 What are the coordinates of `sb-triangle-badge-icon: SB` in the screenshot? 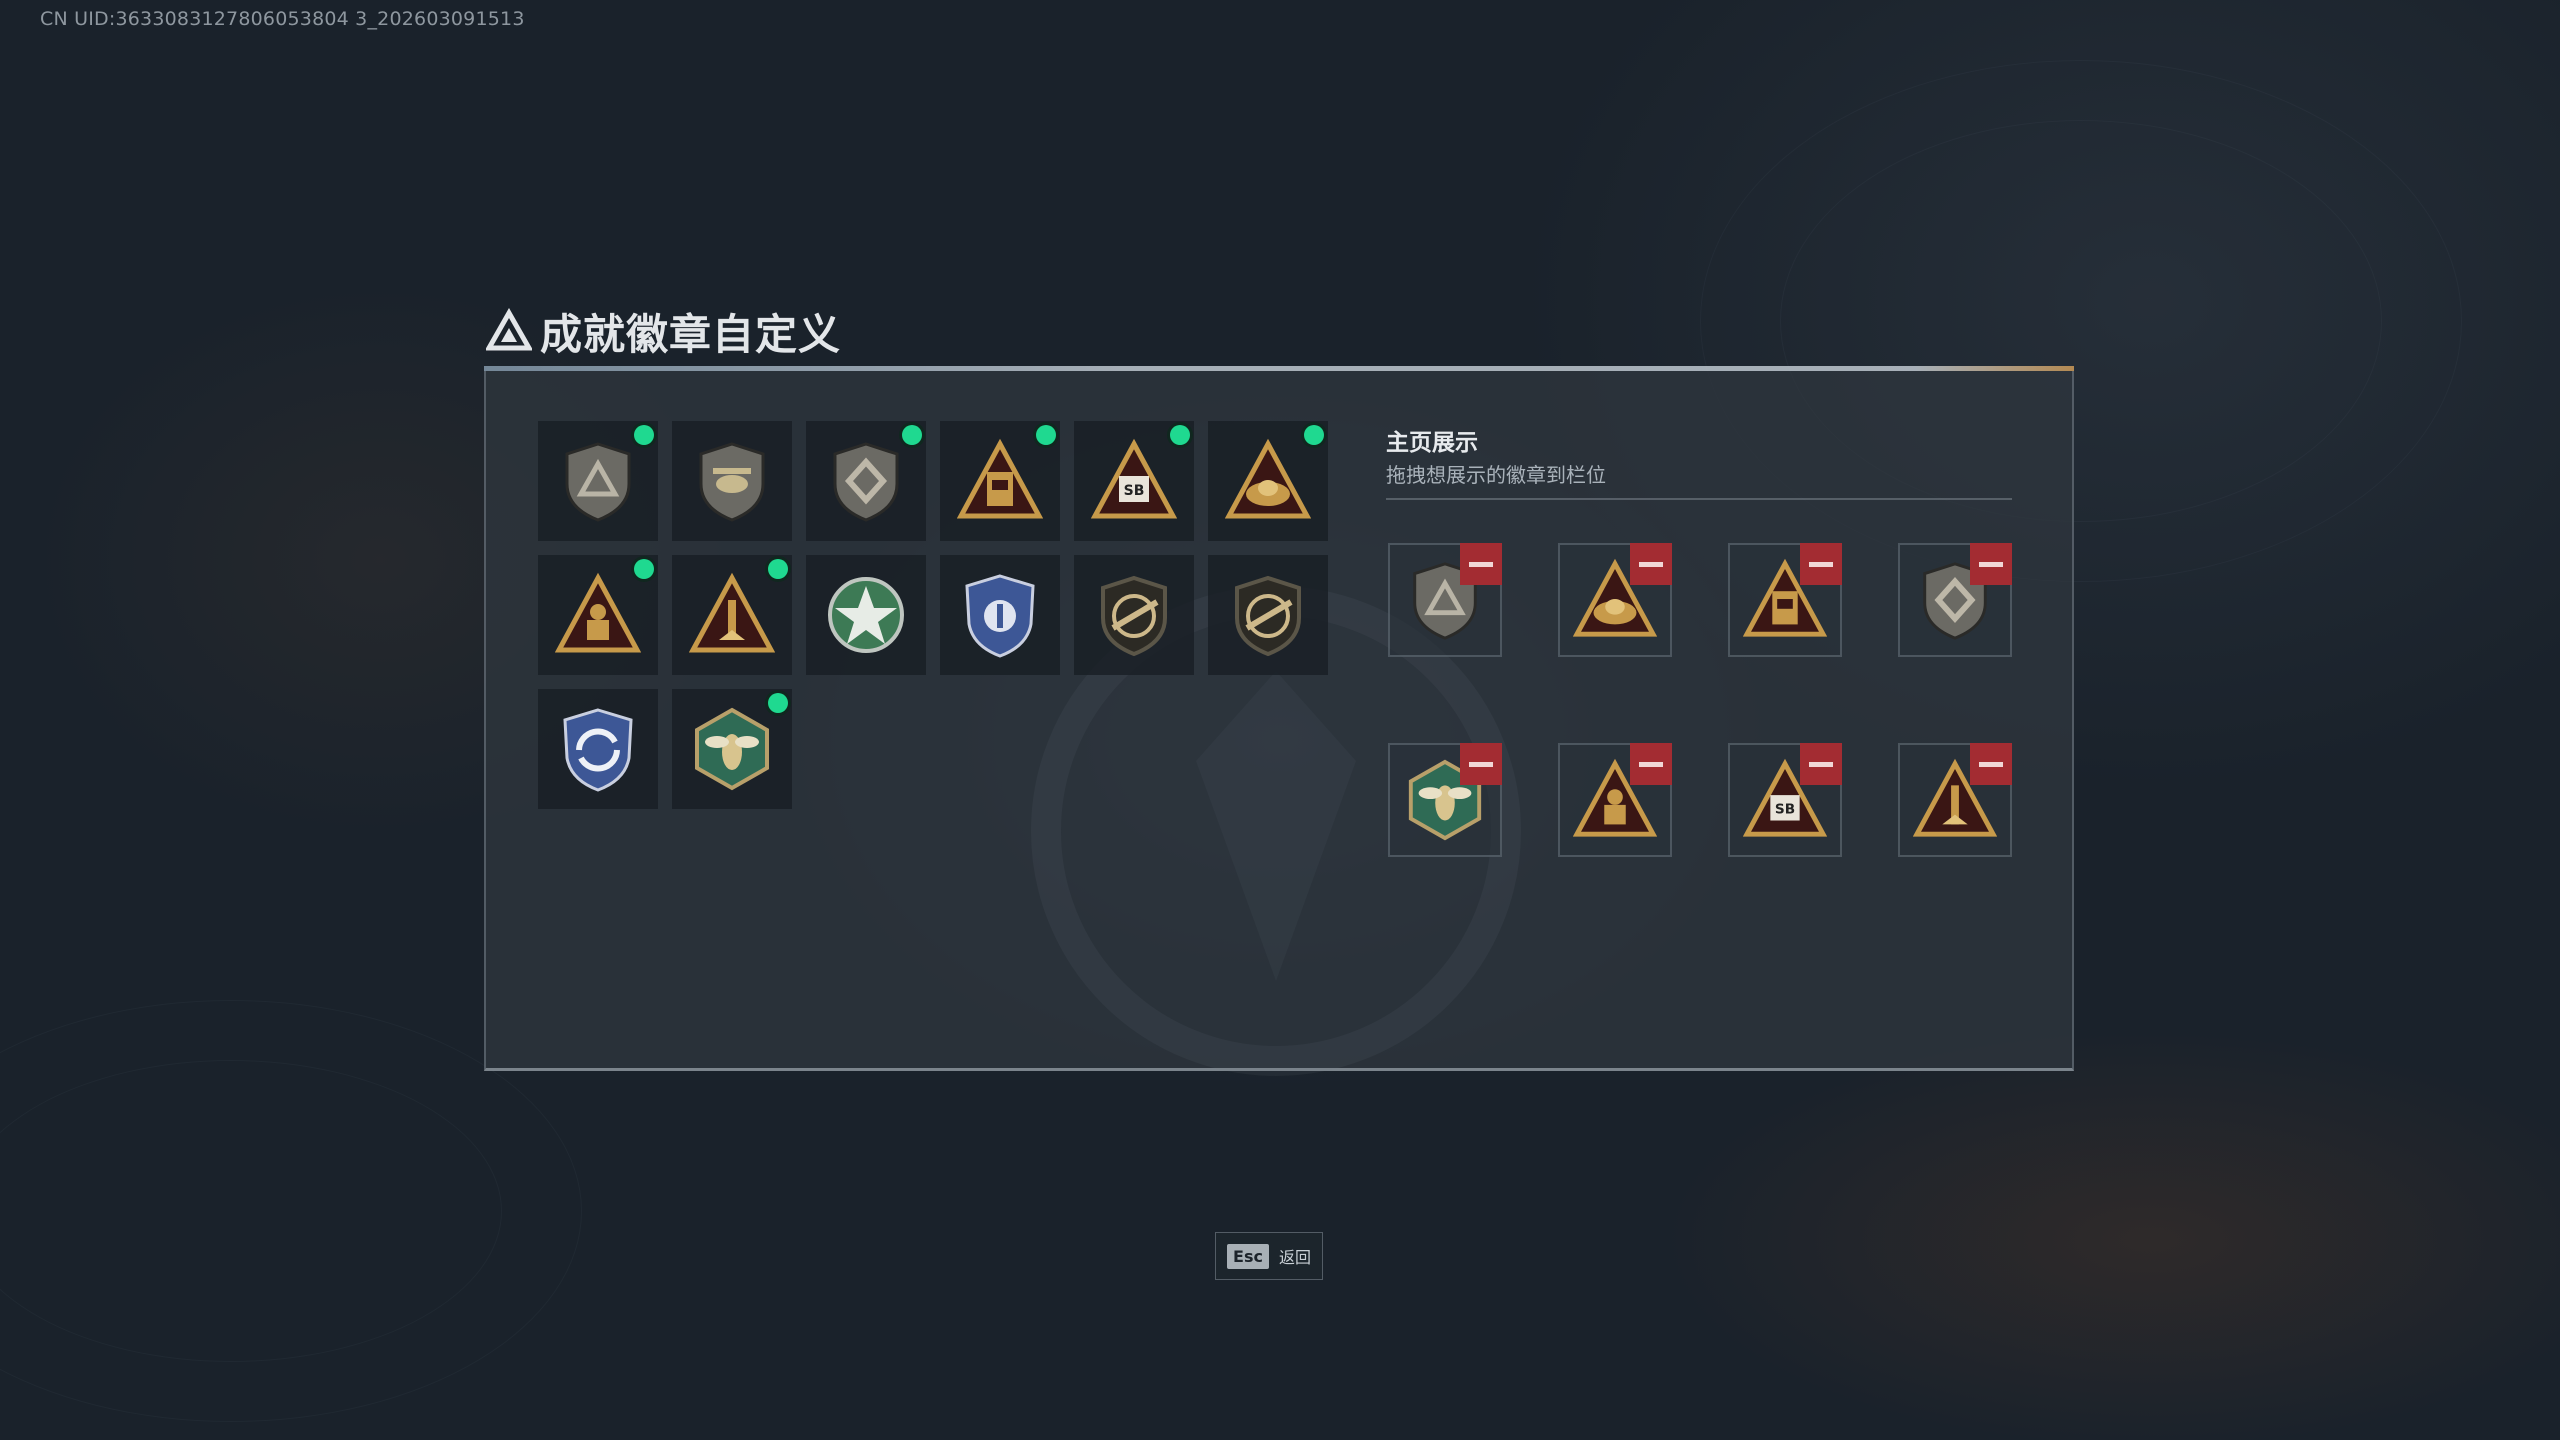 It's located at (1134, 478).